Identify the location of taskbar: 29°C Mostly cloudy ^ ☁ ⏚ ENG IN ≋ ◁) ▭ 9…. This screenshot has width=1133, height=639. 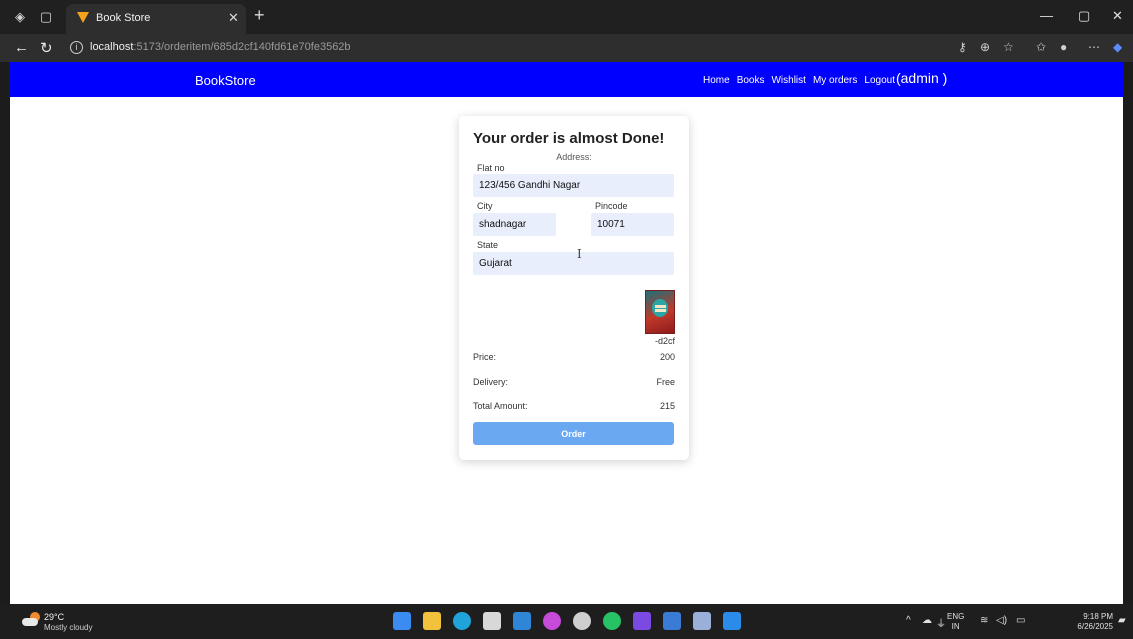
(566, 621).